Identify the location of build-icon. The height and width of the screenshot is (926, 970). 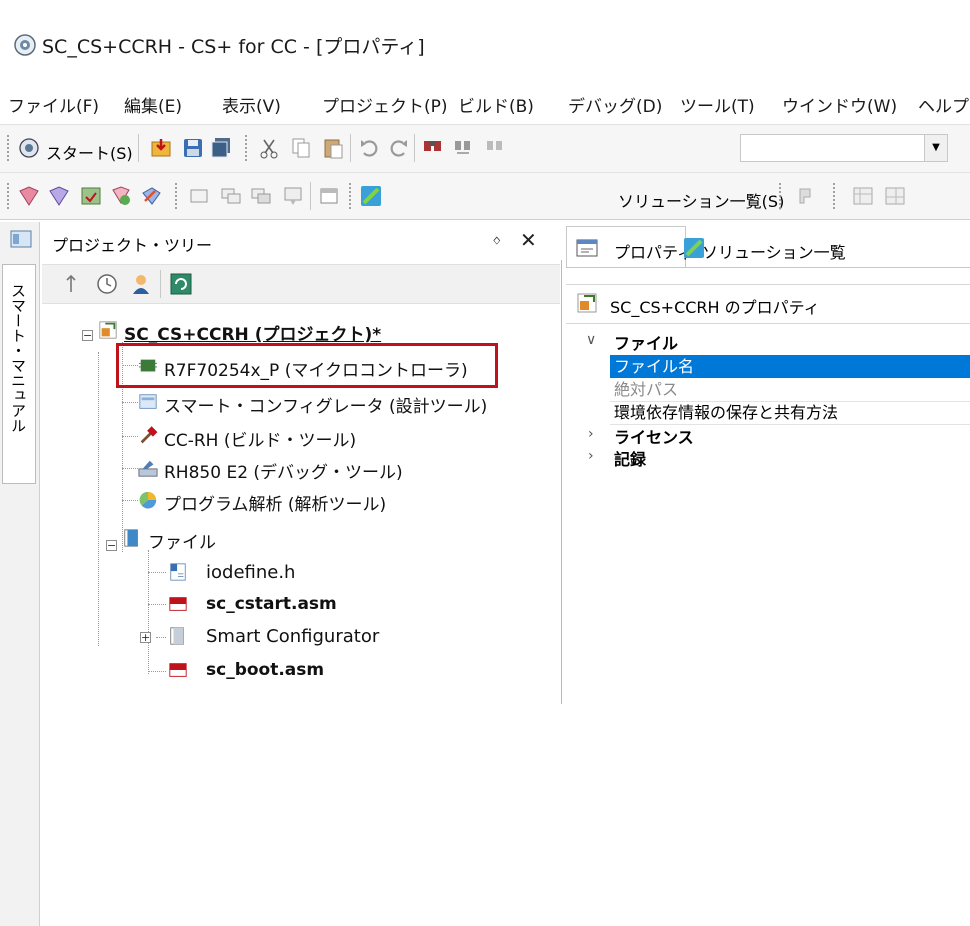
(29, 196).